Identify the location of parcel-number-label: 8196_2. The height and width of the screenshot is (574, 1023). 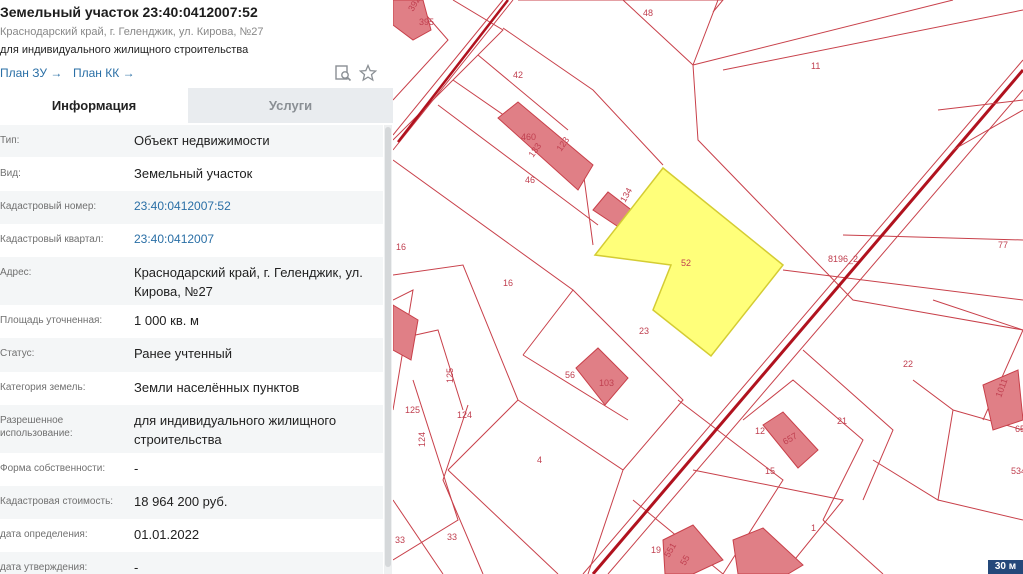
(843, 259).